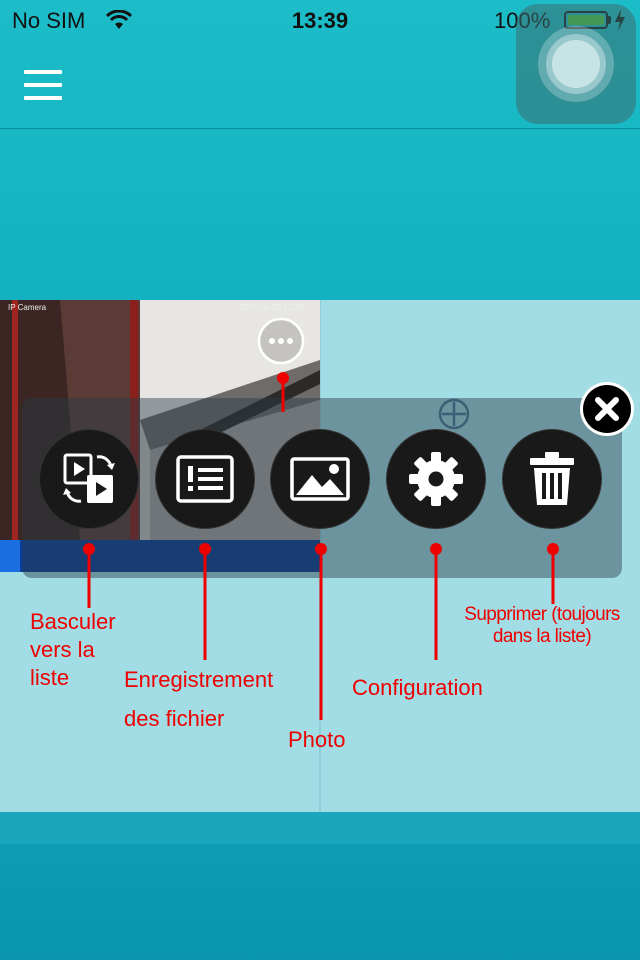  I want to click on switch-view-icon, so click(89, 478).